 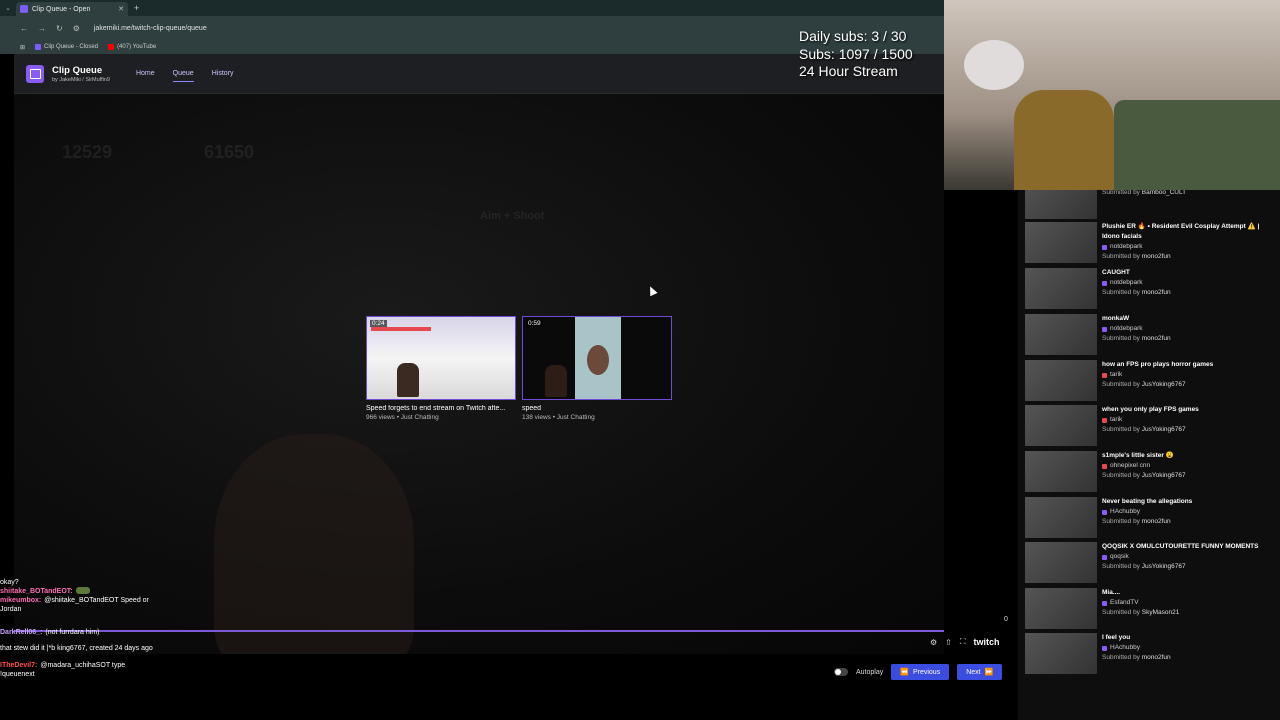 I want to click on queue-item: EmiruSubmitted by Bamboo_CULT, so click(x=1149, y=204).